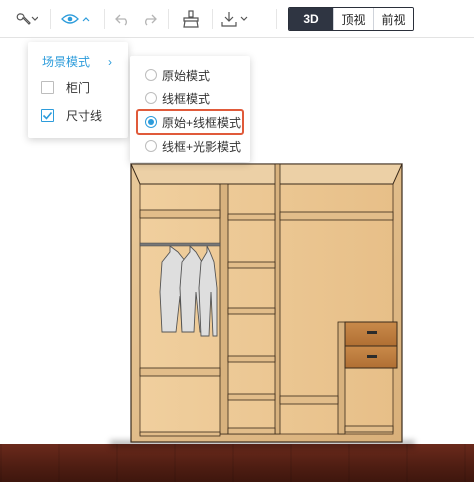  I want to click on checkmark-icon, so click(47, 115).